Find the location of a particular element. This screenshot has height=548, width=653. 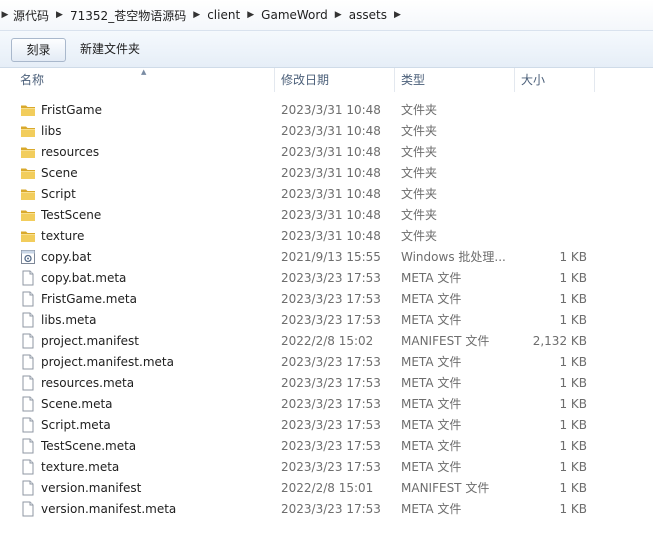

file-row: texture 2023/3/31 10:48 文件夹 is located at coordinates (326, 236).